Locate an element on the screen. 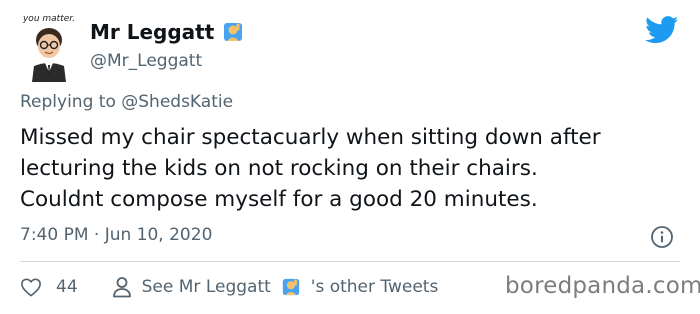 The height and width of the screenshot is (314, 700). heart-icon is located at coordinates (31, 287).